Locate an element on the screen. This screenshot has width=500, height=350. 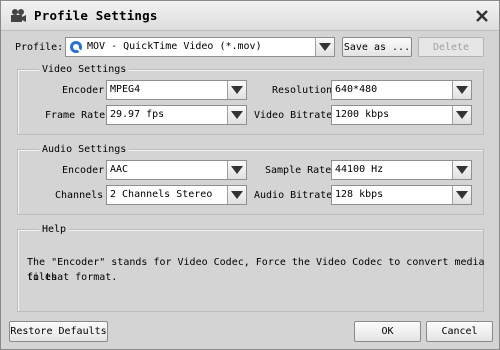
video-bitrate-label: Video Bitrate is located at coordinates (293, 115).